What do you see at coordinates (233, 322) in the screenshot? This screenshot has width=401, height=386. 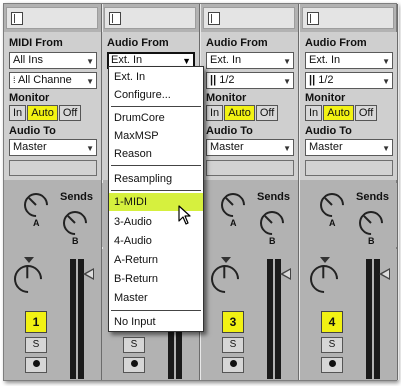 I see `track-activator-button: 3` at bounding box center [233, 322].